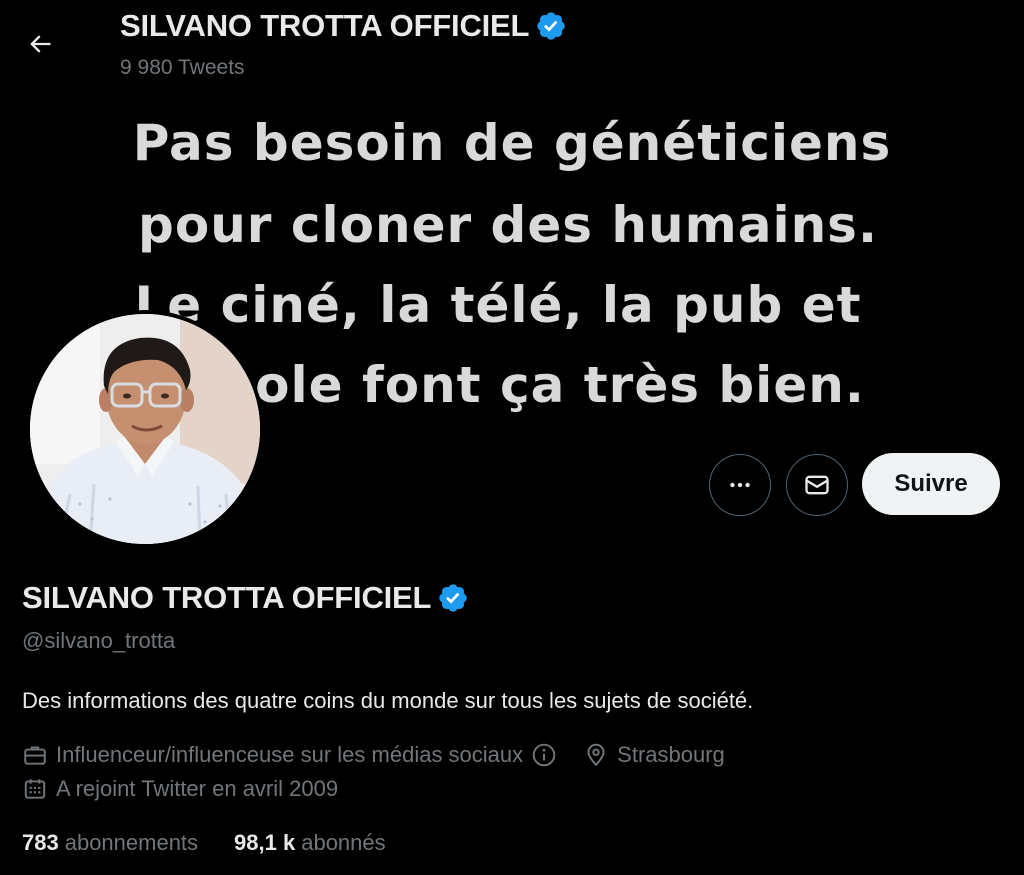 This screenshot has width=1024, height=875. I want to click on profile-joined: A rejoint Twitter en avril 2009, so click(180, 789).